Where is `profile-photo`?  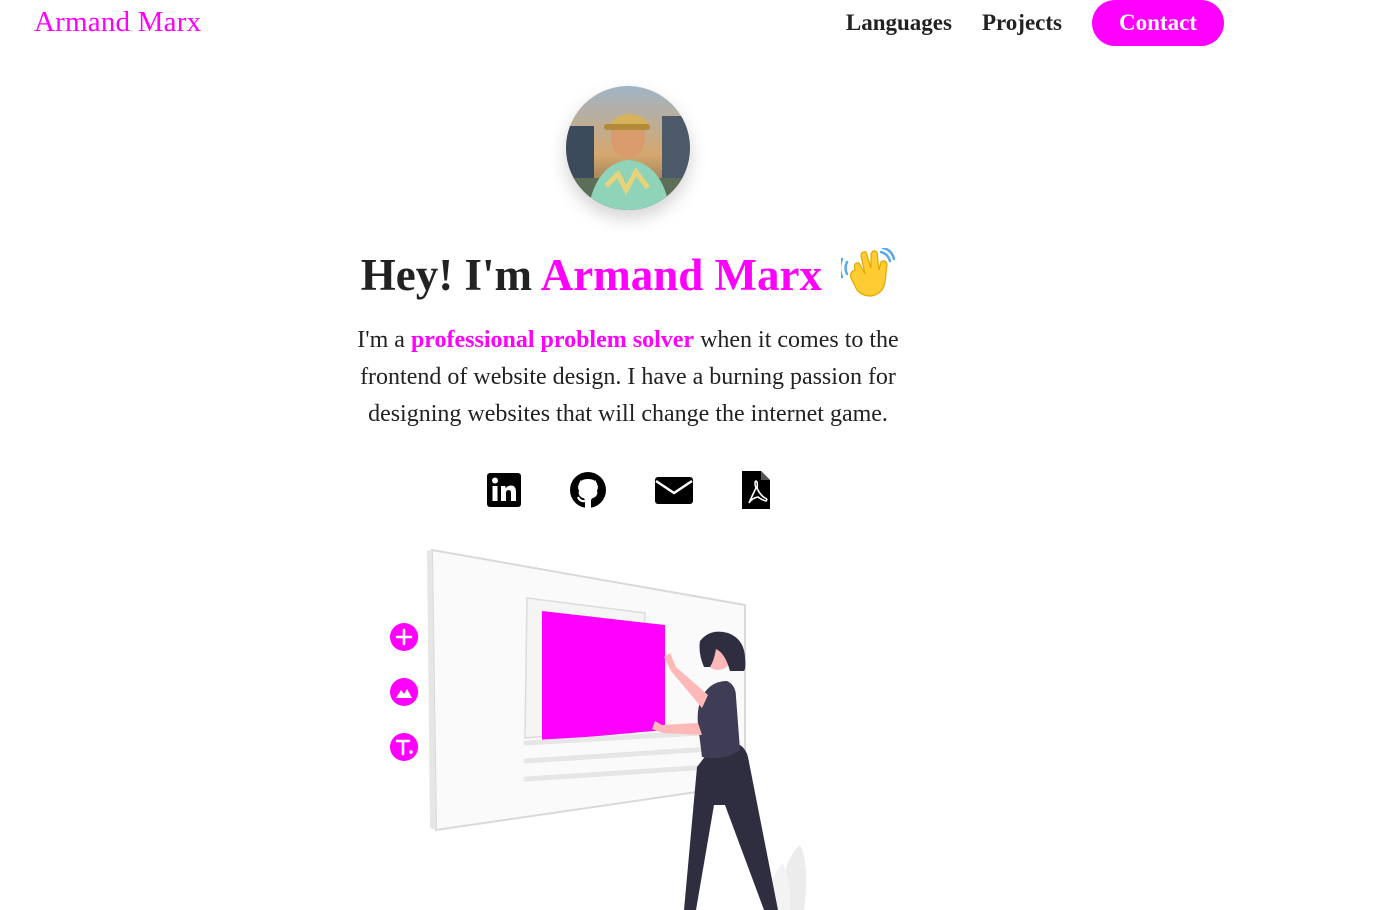
profile-photo is located at coordinates (628, 148).